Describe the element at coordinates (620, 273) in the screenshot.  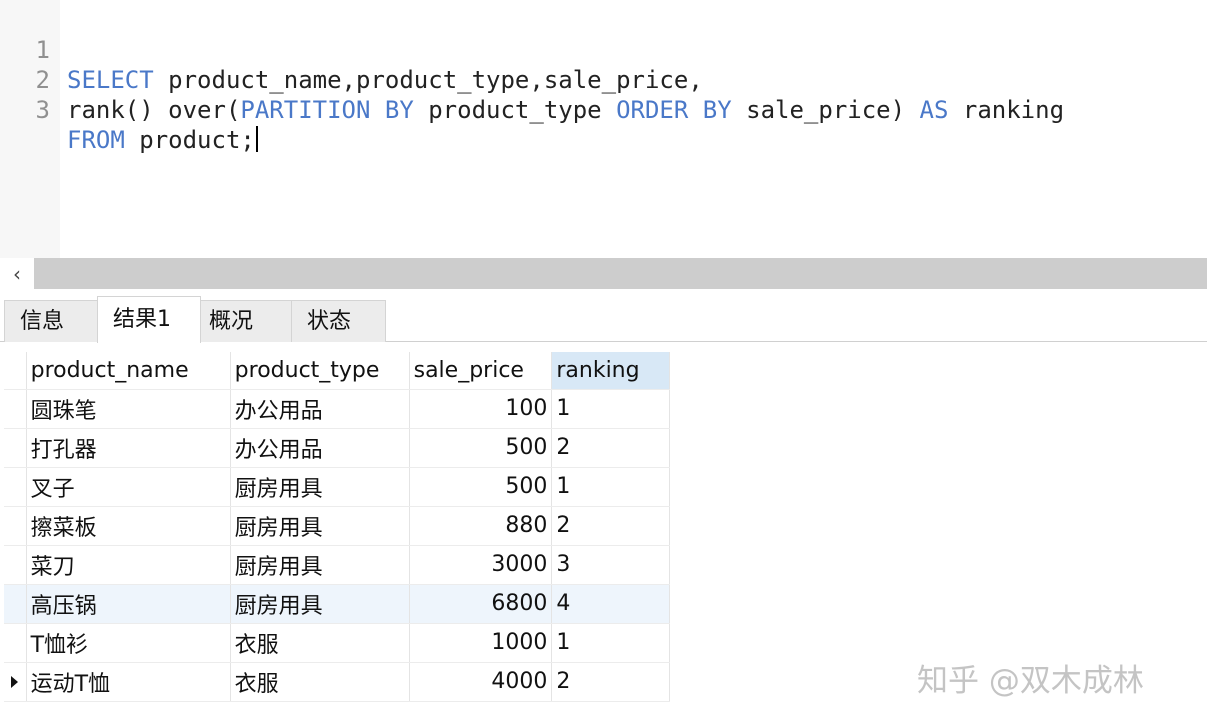
I see `scrollbar-track` at that location.